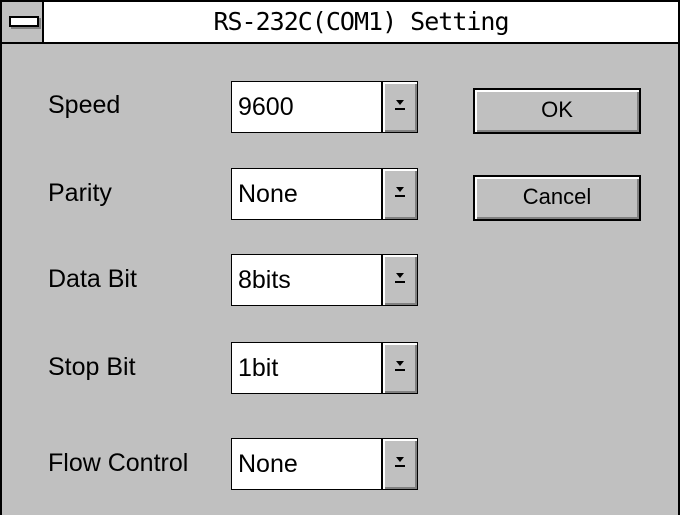  Describe the element at coordinates (324, 464) in the screenshot. I see `flow-control-dropdown: None` at that location.